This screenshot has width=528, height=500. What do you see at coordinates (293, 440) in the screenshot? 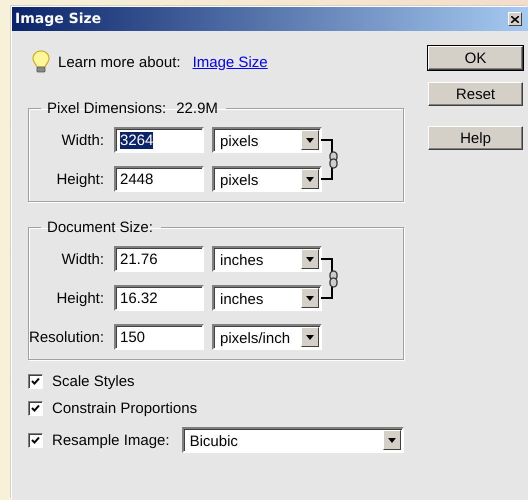
I see `resample-dropdown: Bicubic` at bounding box center [293, 440].